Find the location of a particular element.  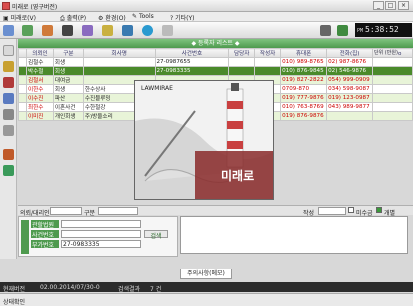

toolbar-btn-key is located at coordinates (342, 30).